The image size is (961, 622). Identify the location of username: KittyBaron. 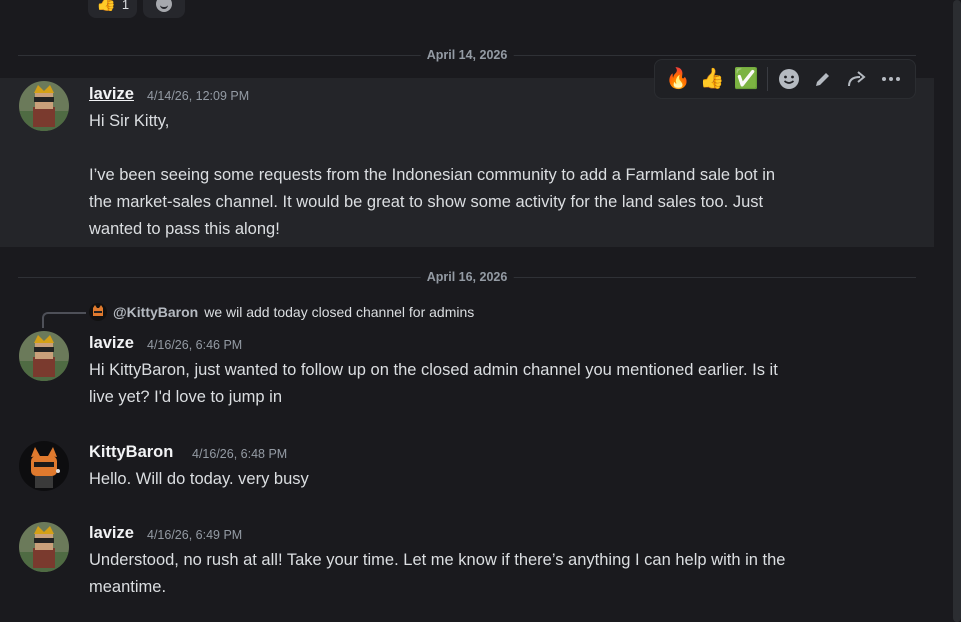
(131, 452).